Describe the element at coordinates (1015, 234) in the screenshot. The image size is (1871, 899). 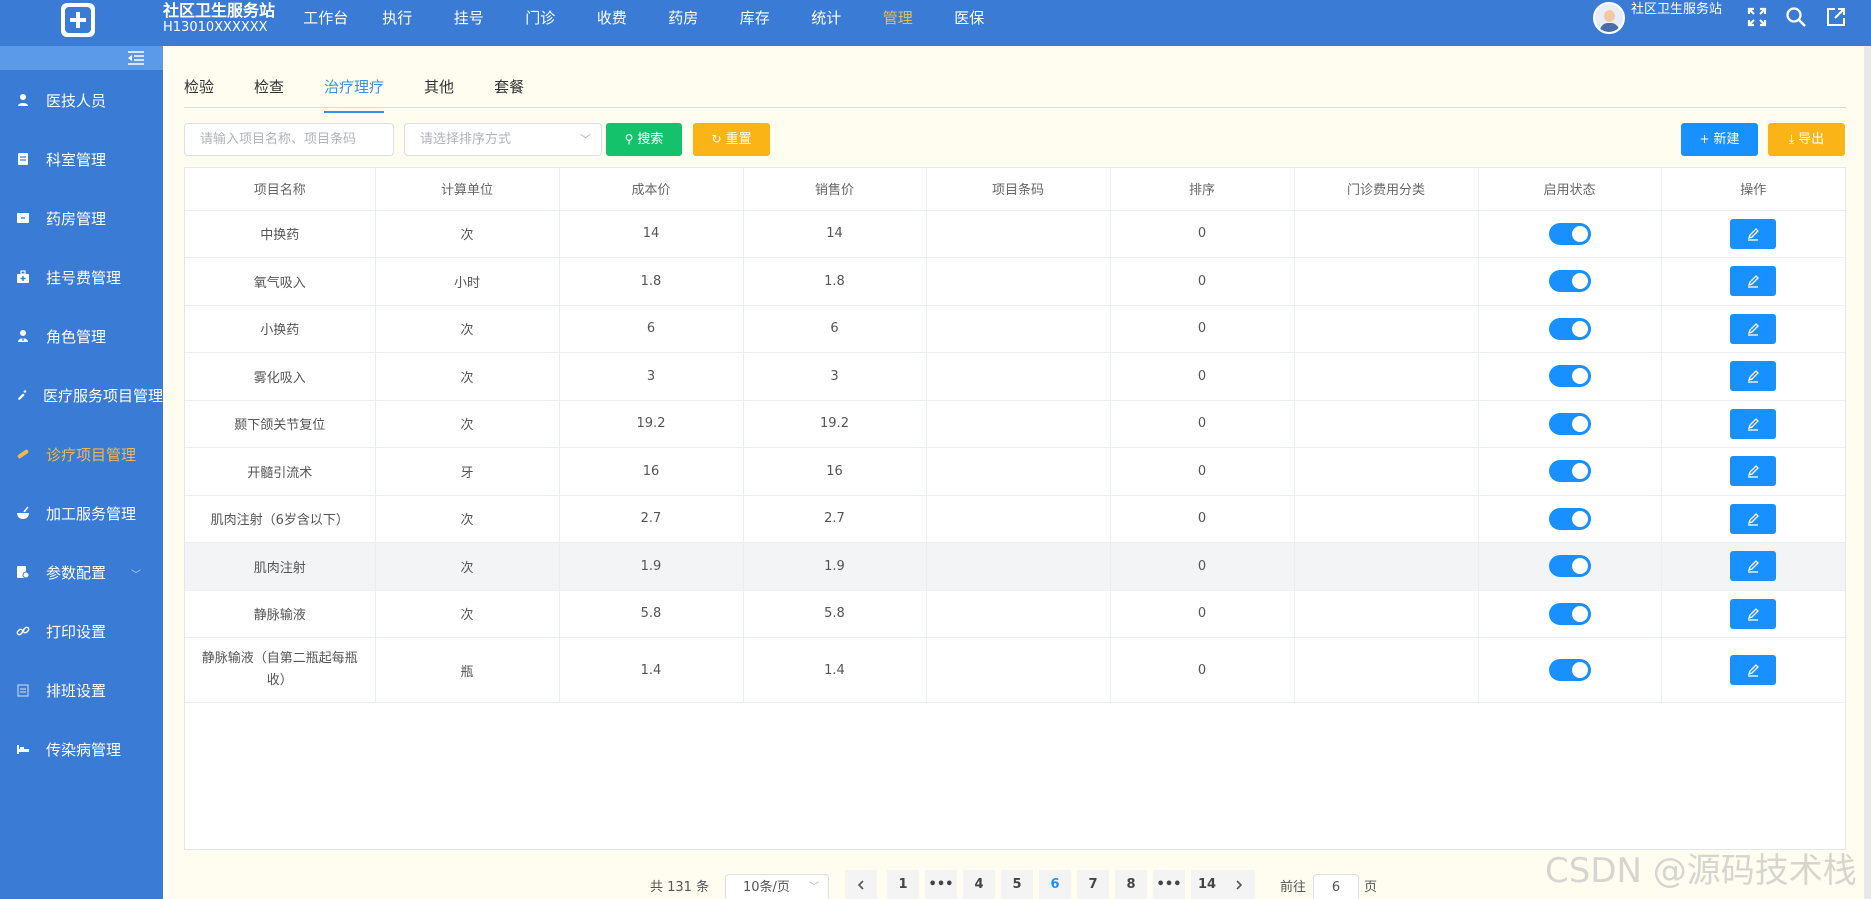
I see `table-row: 中换药次 14 14 0` at that location.